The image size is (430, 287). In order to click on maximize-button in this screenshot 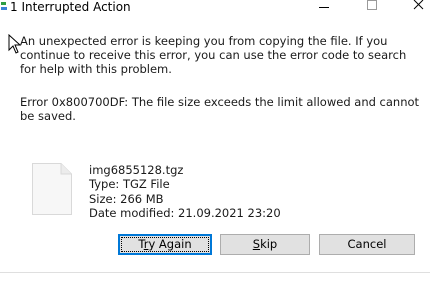, I will do `click(372, 7)`.